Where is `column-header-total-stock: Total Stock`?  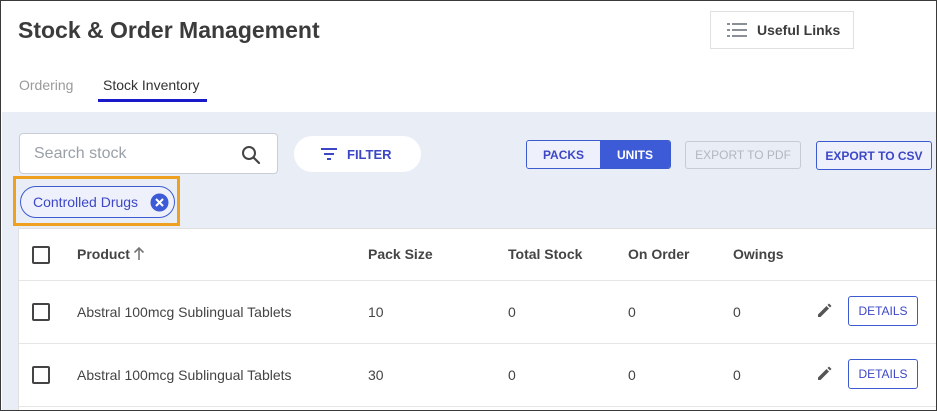
column-header-total-stock: Total Stock is located at coordinates (545, 254).